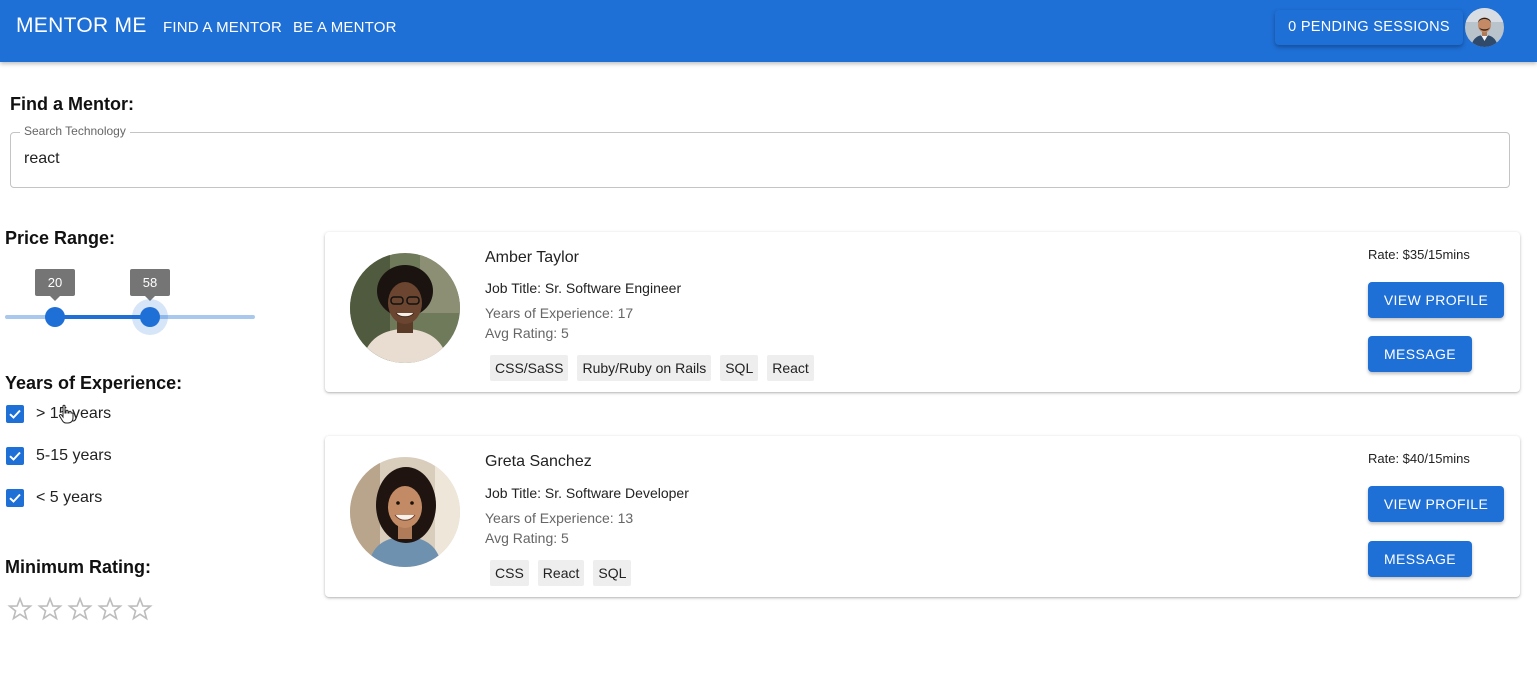 Image resolution: width=1537 pixels, height=680 pixels. What do you see at coordinates (583, 288) in the screenshot?
I see `mentor-job-title: Job Title: Sr. Software Engineer` at bounding box center [583, 288].